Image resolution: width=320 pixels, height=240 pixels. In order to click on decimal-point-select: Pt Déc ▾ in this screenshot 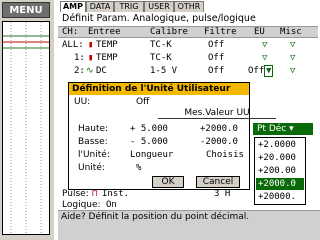, I will do `click(283, 129)`.